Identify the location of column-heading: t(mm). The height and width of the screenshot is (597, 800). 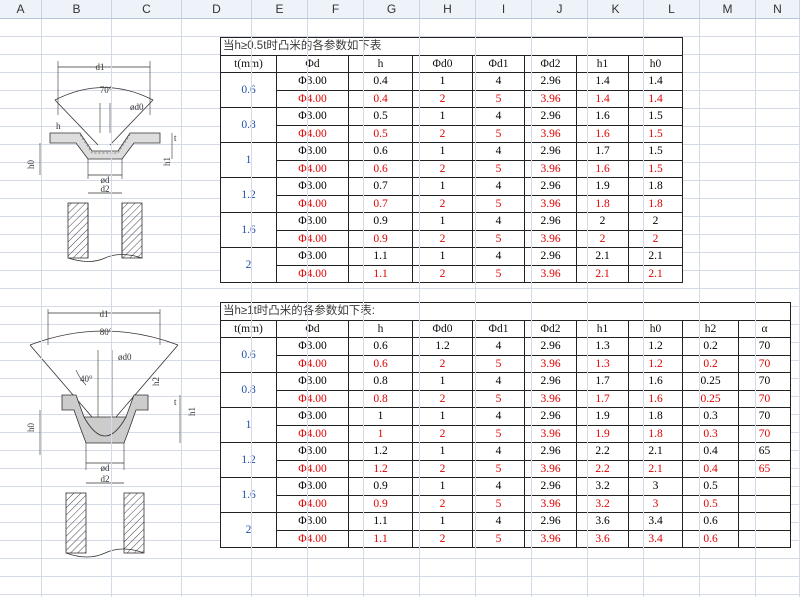
(248, 63).